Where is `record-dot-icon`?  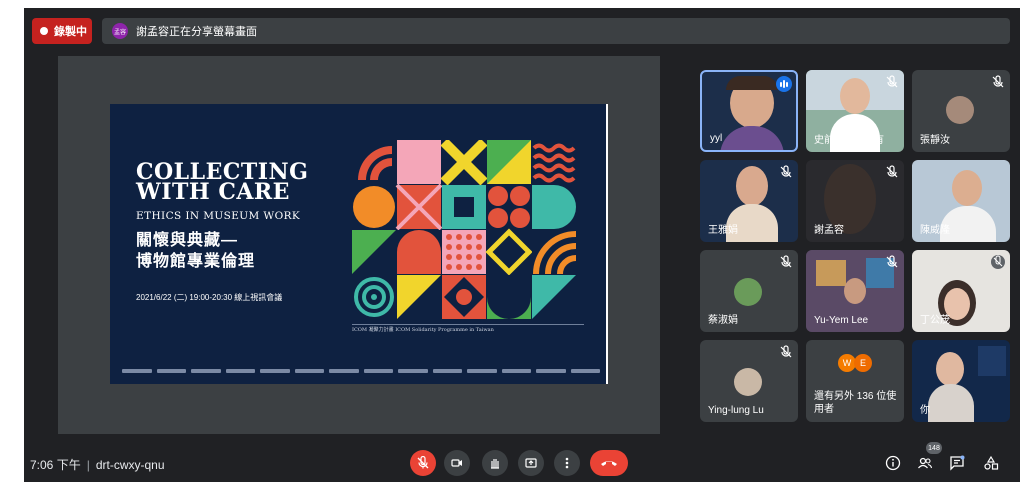 record-dot-icon is located at coordinates (44, 31).